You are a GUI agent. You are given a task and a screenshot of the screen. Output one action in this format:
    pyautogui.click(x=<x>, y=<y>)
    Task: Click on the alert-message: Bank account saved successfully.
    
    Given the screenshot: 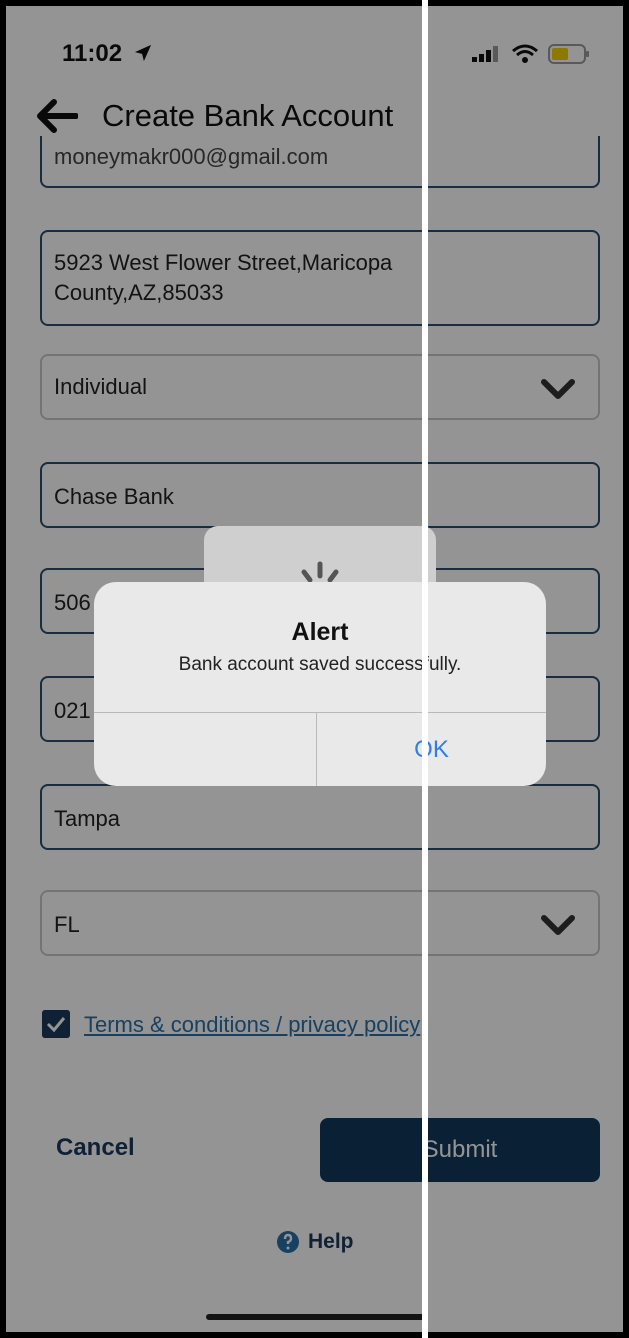 What is the action you would take?
    pyautogui.click(x=320, y=664)
    